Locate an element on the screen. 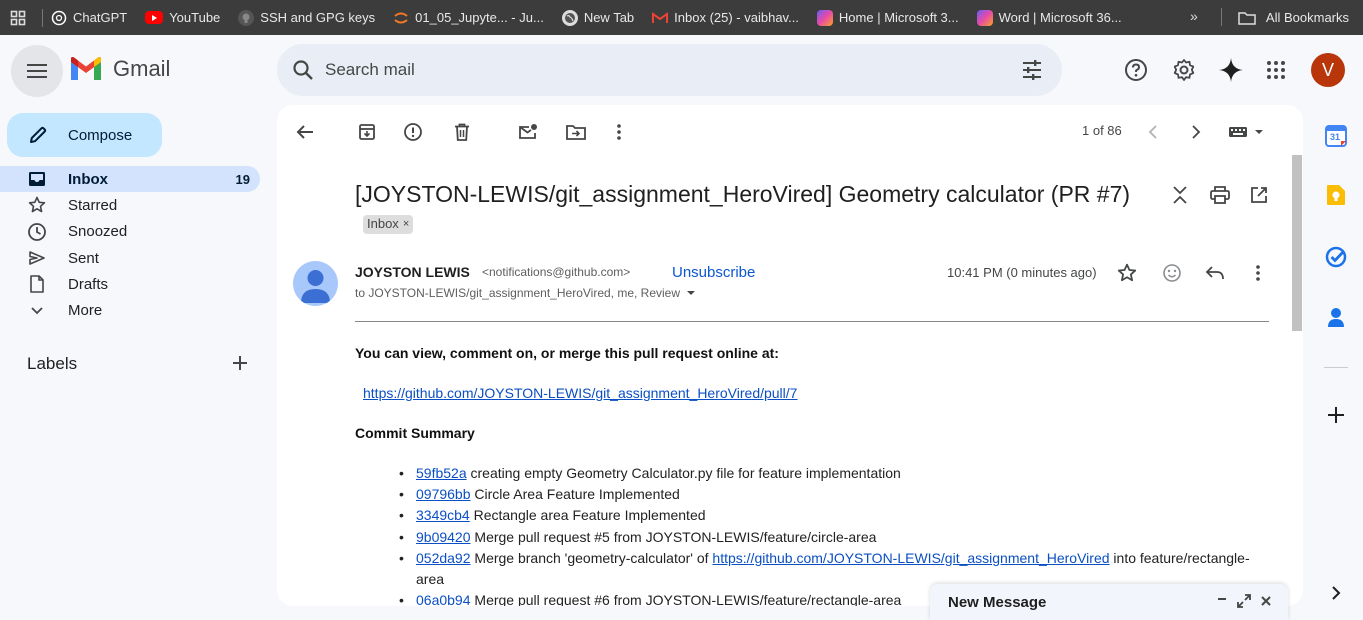 The height and width of the screenshot is (620, 1363). google-calendar-icon: 31 is located at coordinates (1336, 136).